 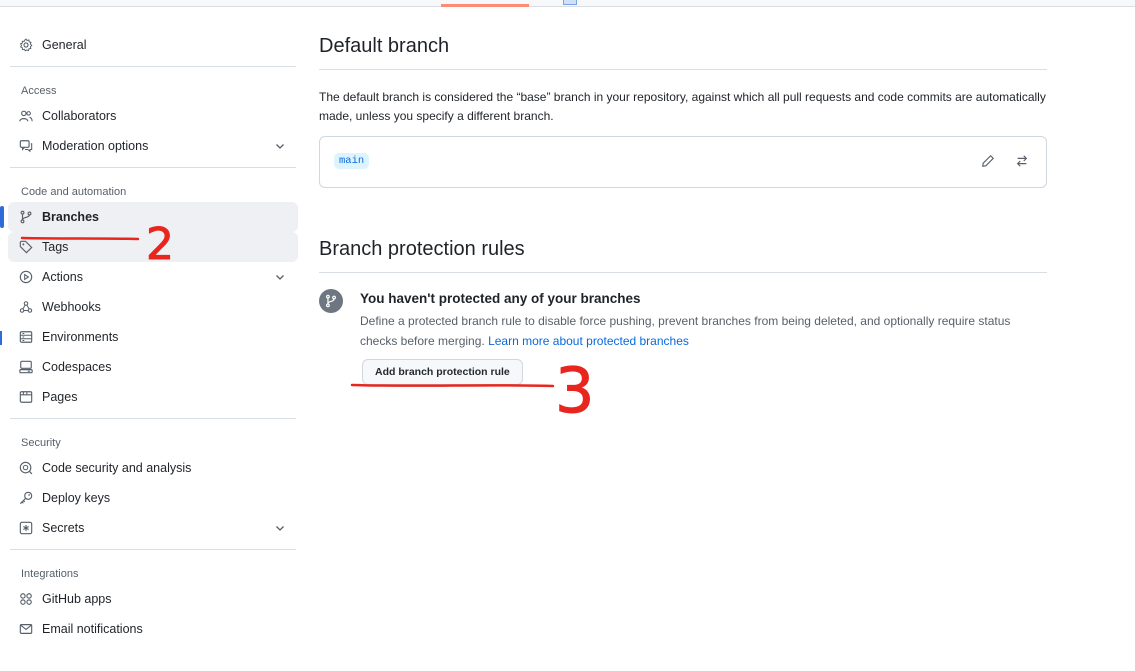 I want to click on sidebar-item-collaborators: Collaborators, so click(x=153, y=116).